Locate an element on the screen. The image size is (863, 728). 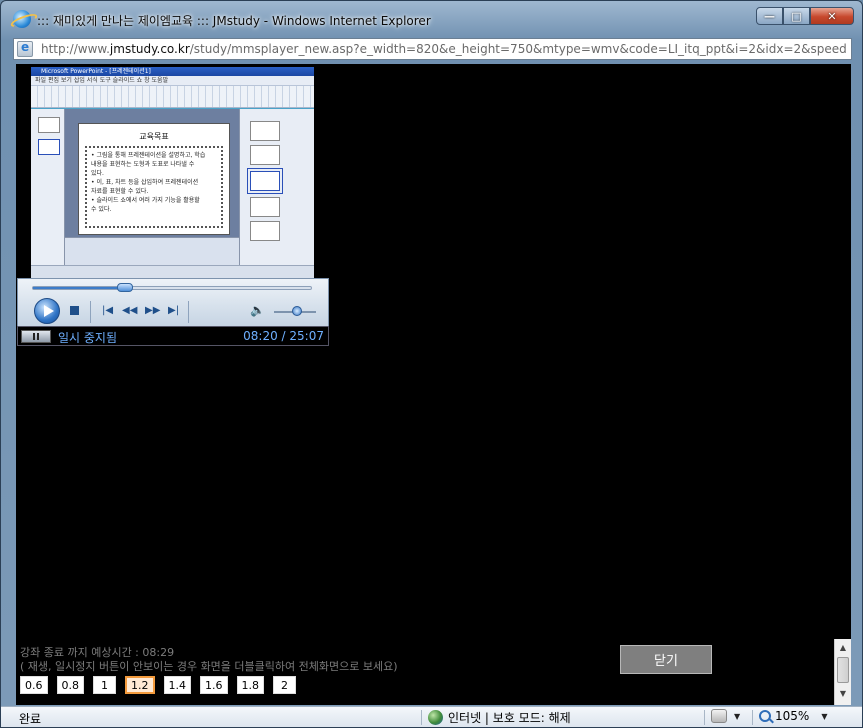
zone-text: 인터넷 | 보호 모드: 해제 is located at coordinates (509, 718).